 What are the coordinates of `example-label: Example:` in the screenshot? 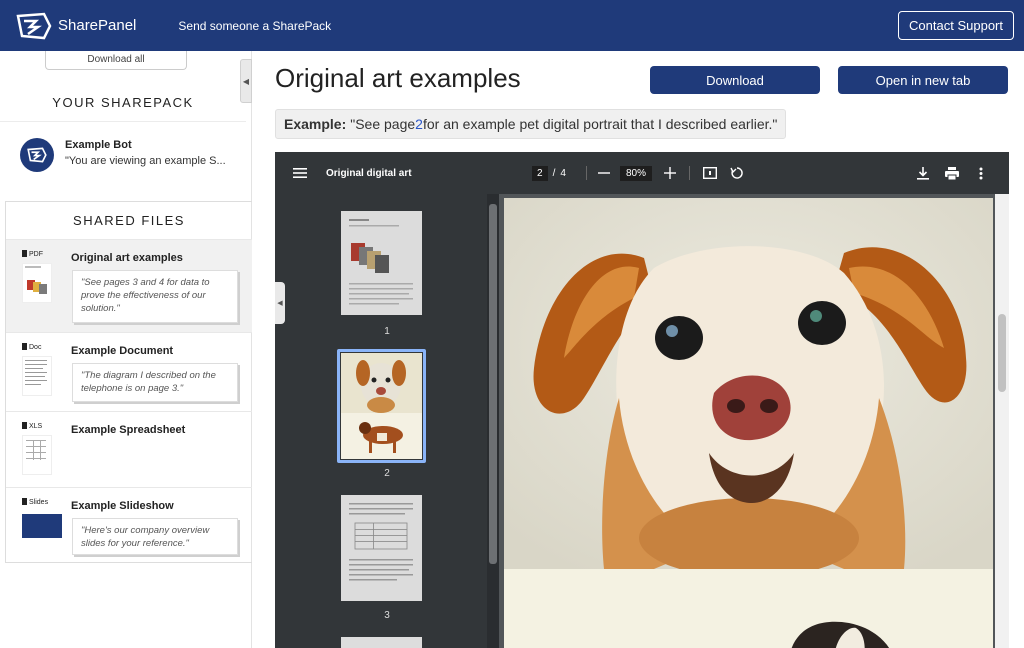 It's located at (315, 124).